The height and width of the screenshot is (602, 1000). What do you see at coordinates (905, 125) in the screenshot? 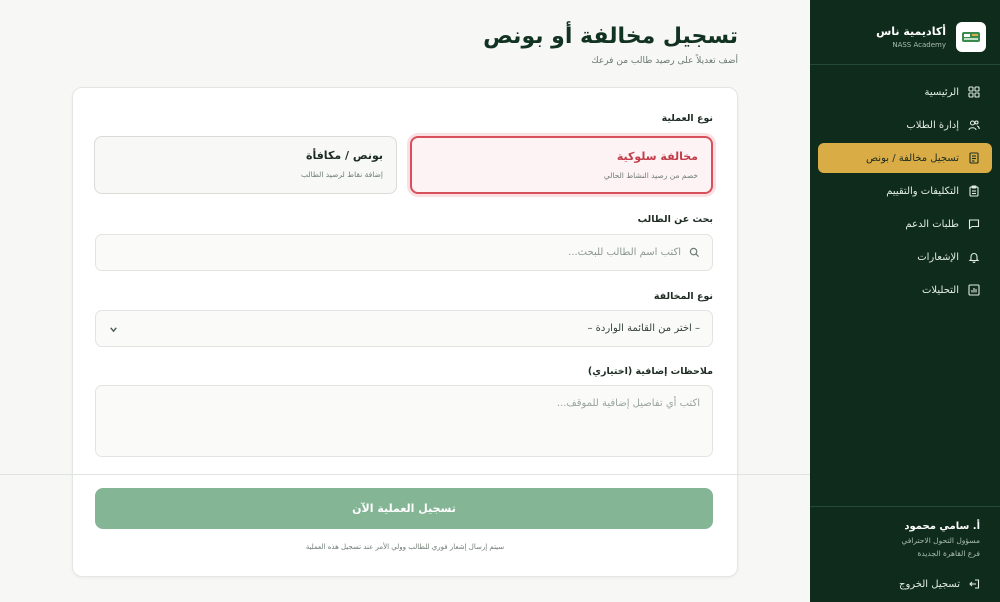
I see `sidebar-item-students: إدارة الطلاب` at bounding box center [905, 125].